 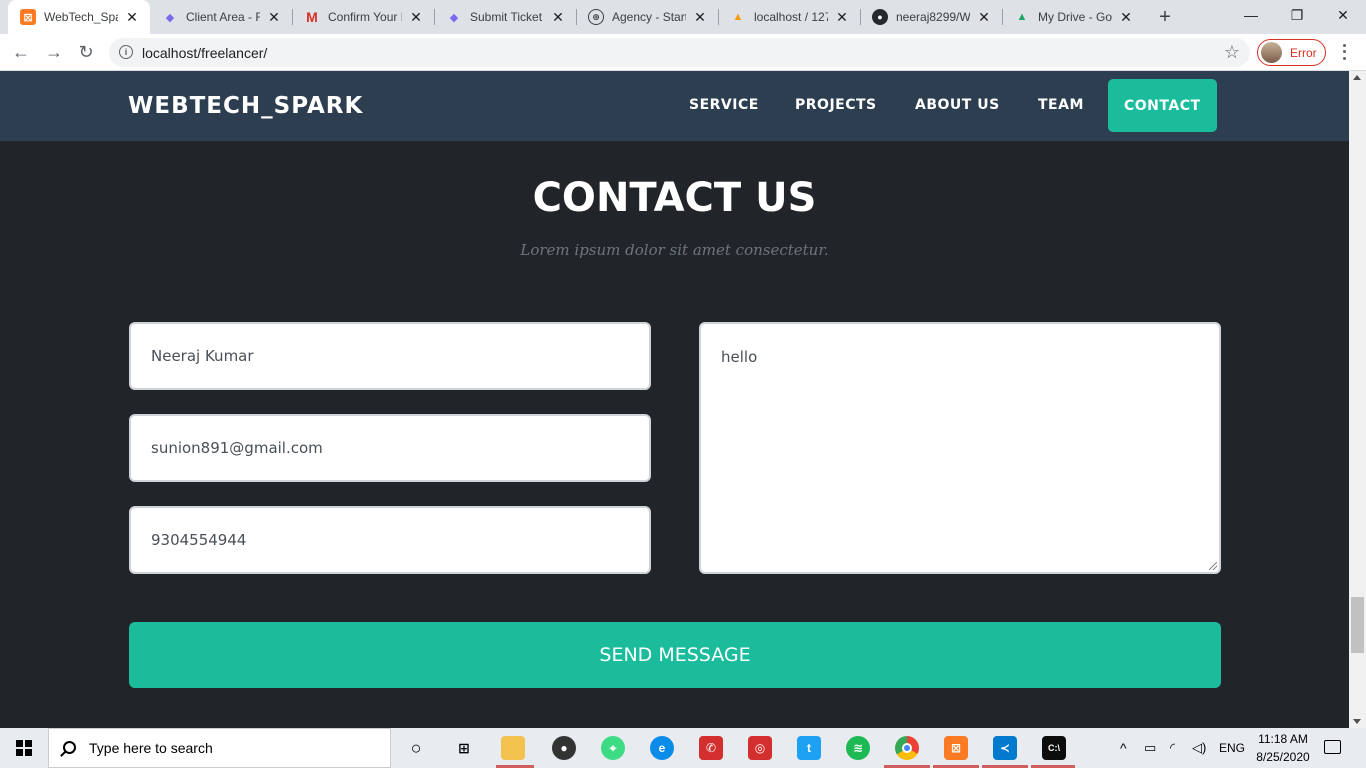 What do you see at coordinates (674, 198) in the screenshot?
I see `section-title: CONTACT US` at bounding box center [674, 198].